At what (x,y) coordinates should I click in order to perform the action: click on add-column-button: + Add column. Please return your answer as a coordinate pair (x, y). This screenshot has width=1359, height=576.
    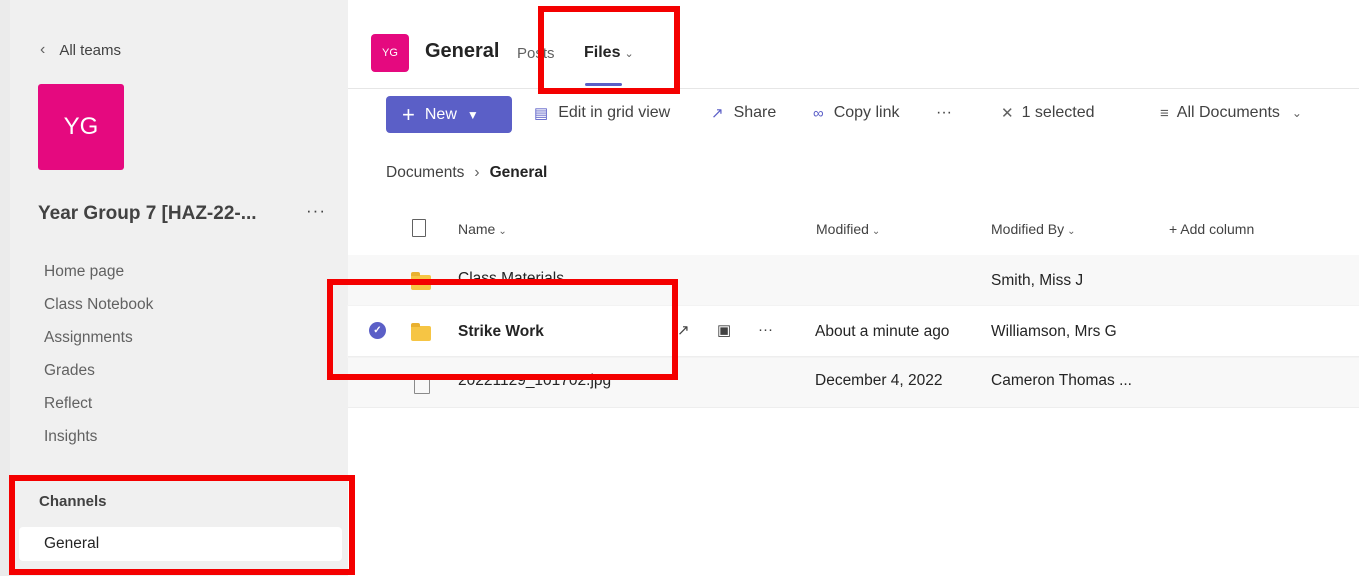
    Looking at the image, I should click on (1211, 229).